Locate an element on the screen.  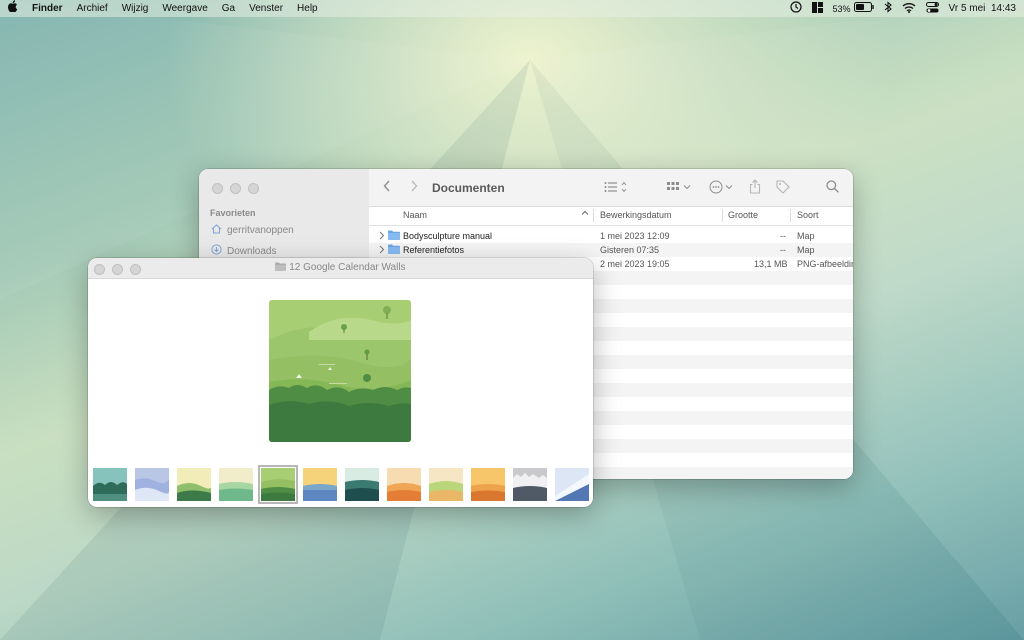
menu-ga: Ga is located at coordinates (228, 8).